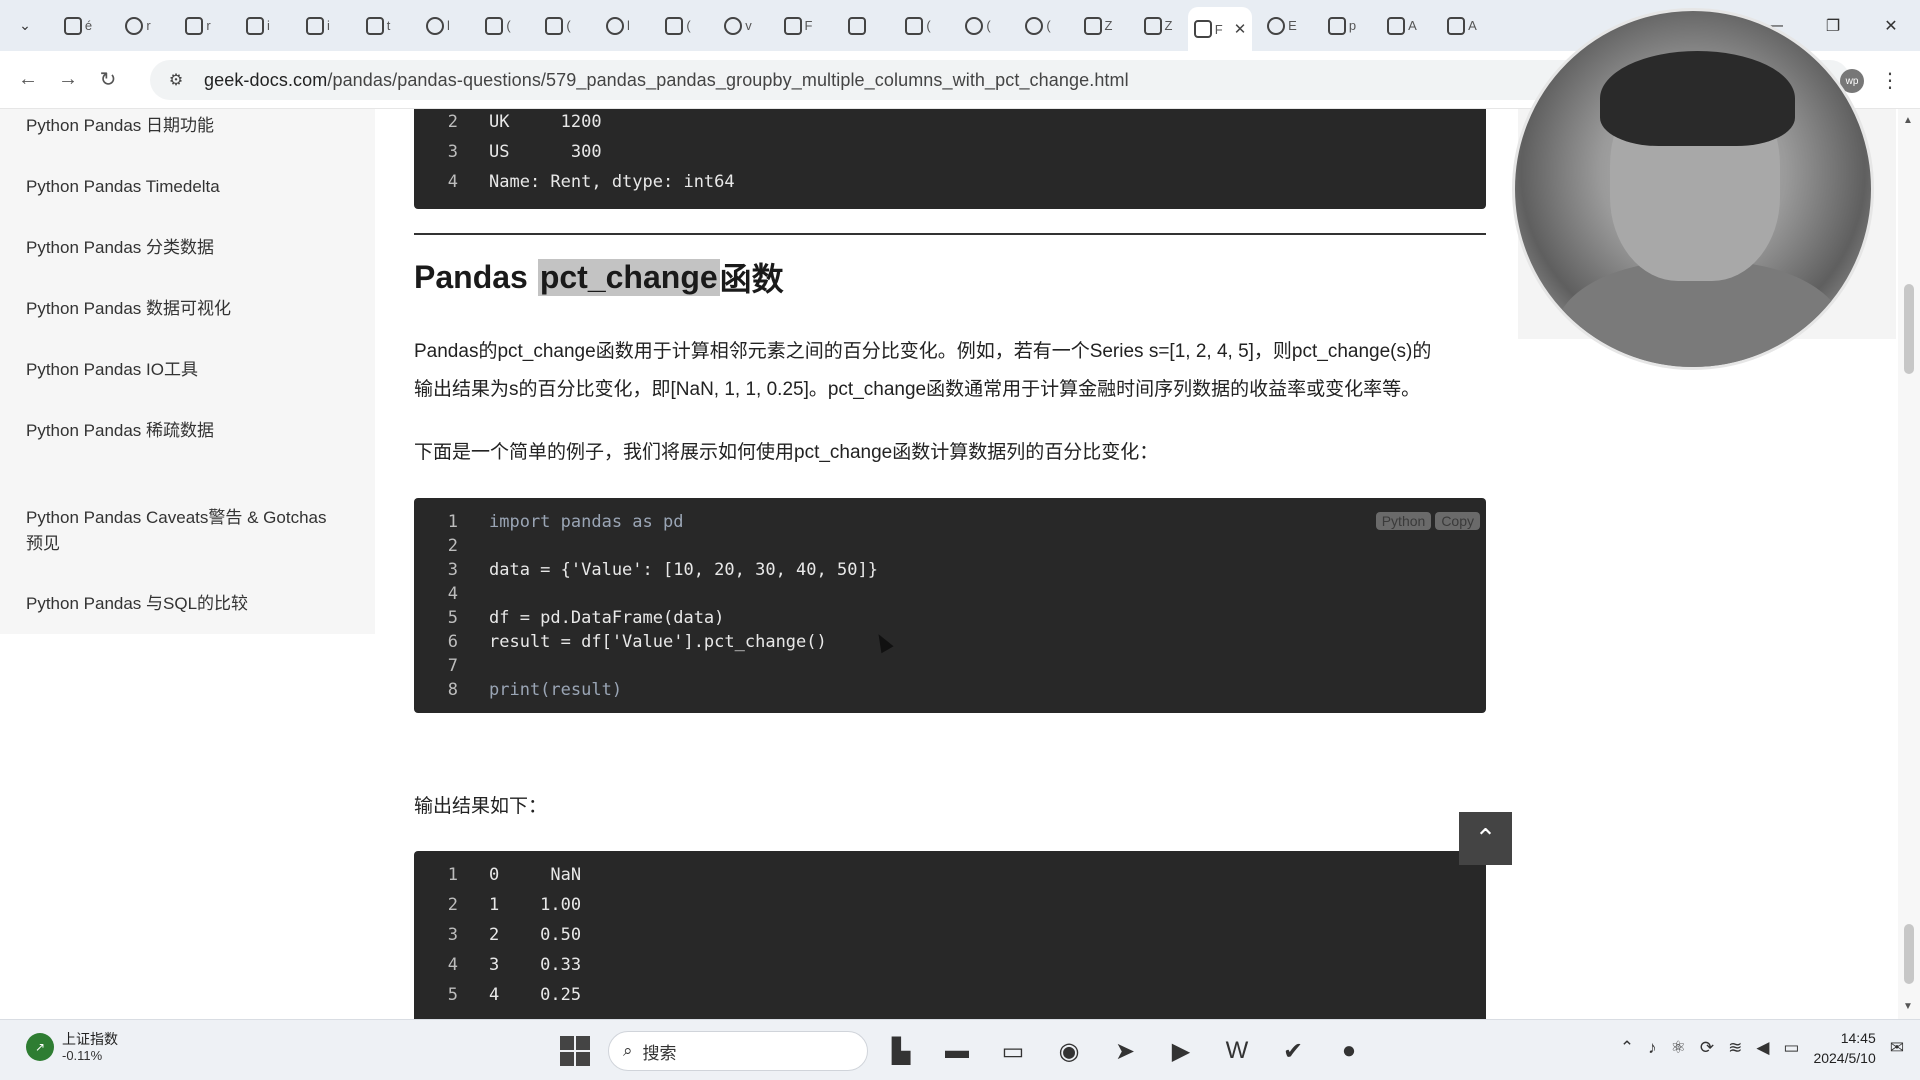 This screenshot has width=1920, height=1080. I want to click on site-info-icon: ⚙, so click(176, 80).